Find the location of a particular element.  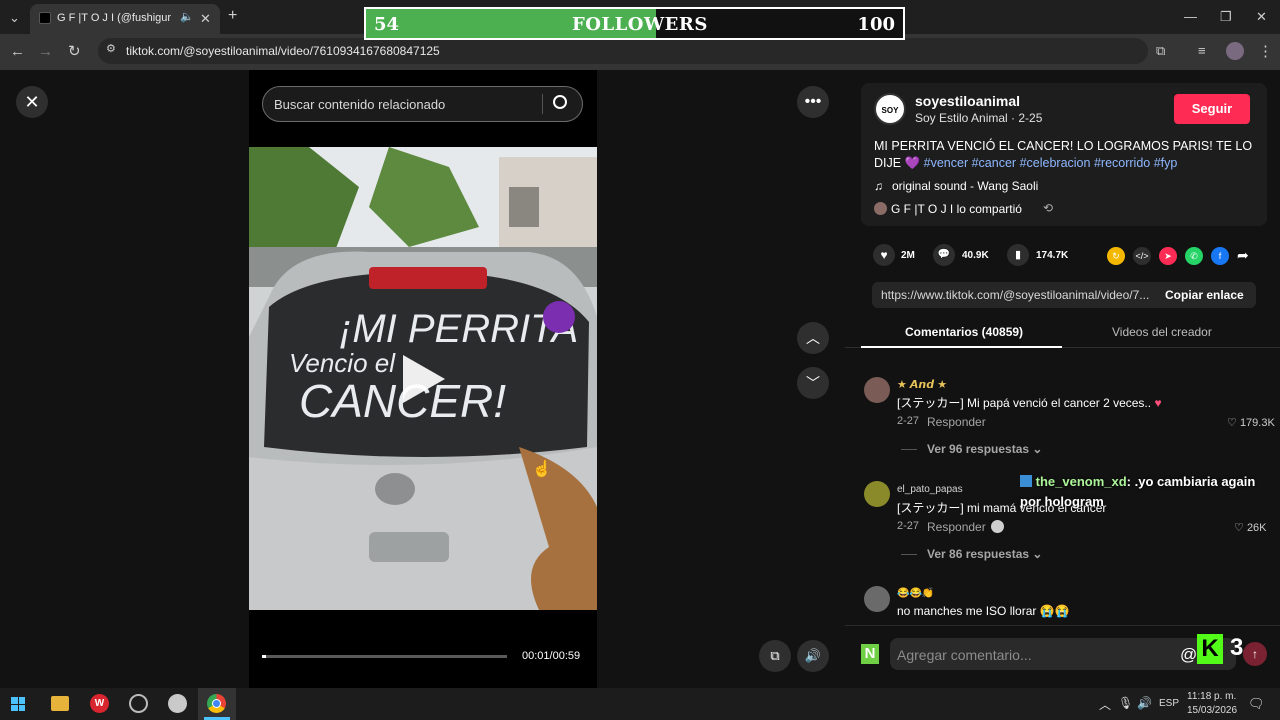

chat-badge-icon is located at coordinates (1026, 481).